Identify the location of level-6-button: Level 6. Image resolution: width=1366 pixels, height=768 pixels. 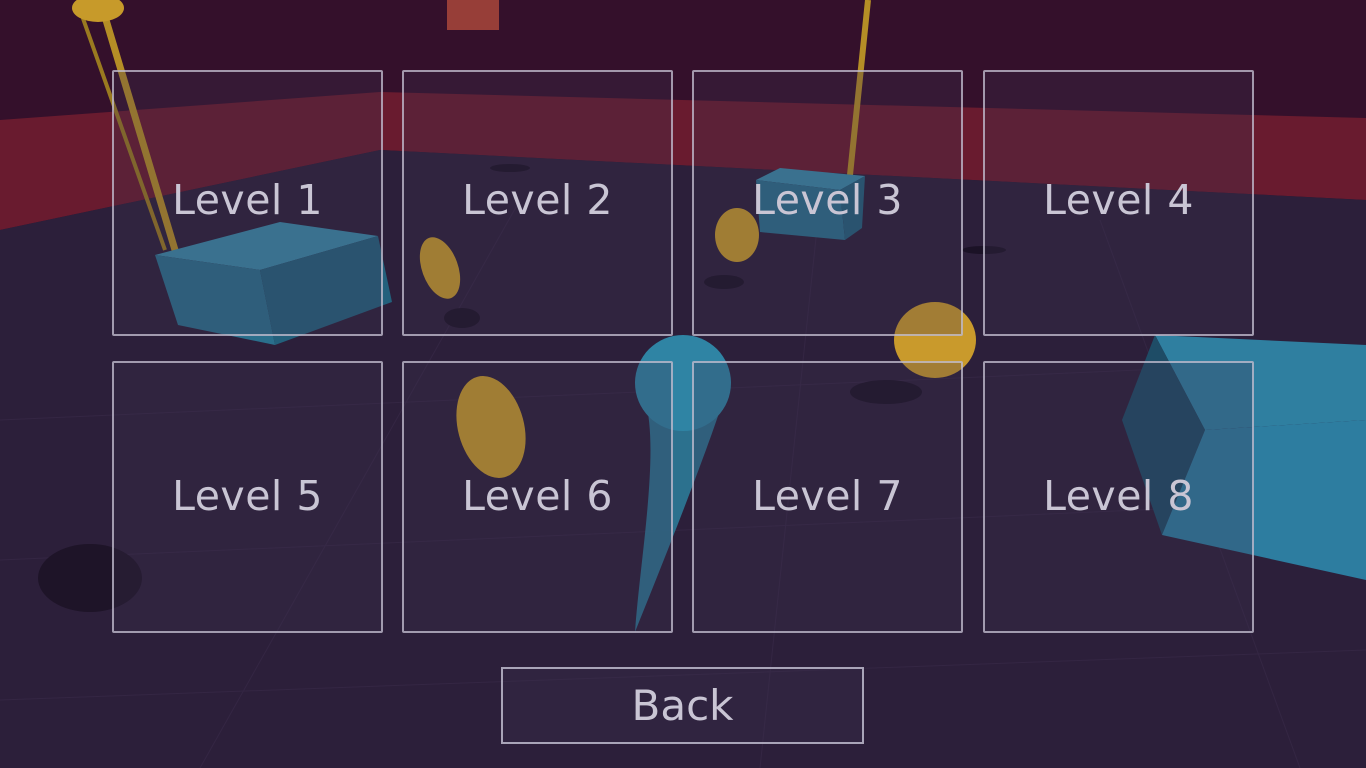
(537, 497).